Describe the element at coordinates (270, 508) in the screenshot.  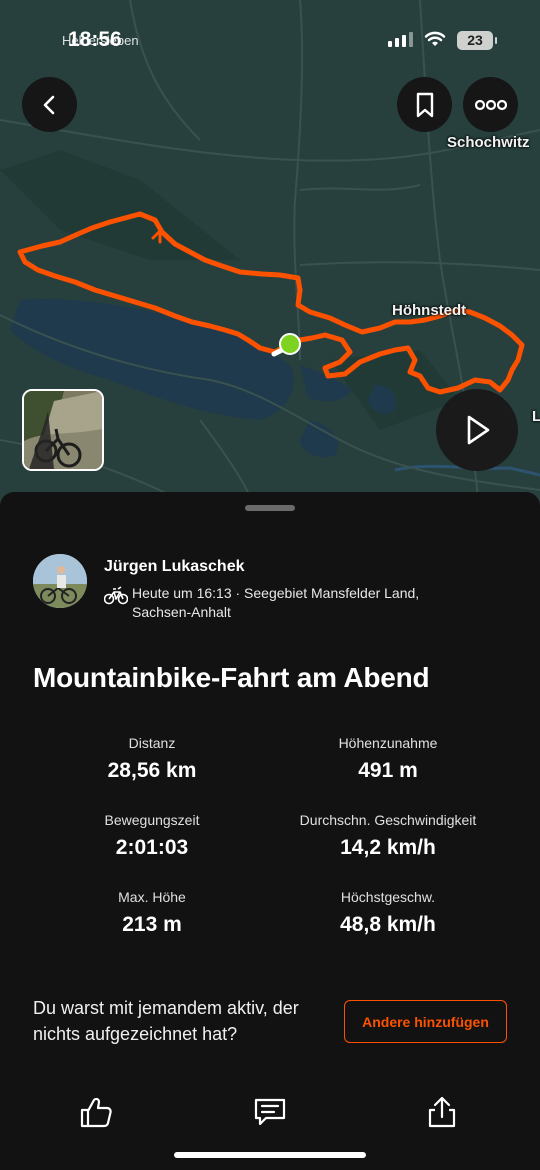
I see `sheet-grabber` at that location.